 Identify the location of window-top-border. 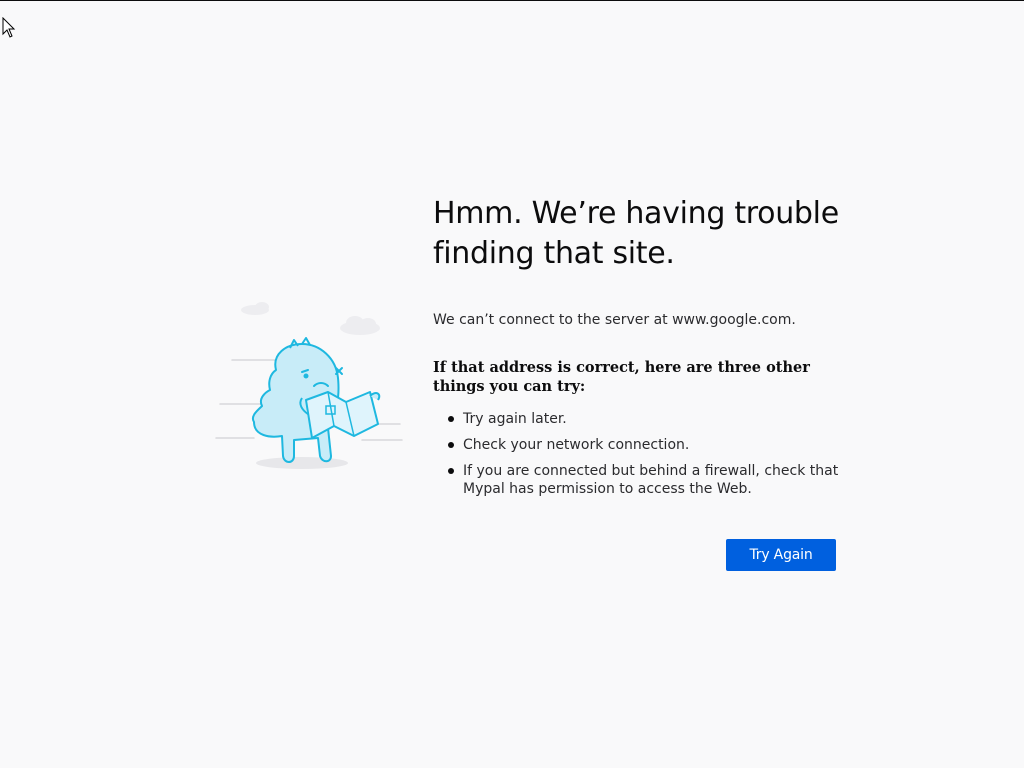
(512, 0).